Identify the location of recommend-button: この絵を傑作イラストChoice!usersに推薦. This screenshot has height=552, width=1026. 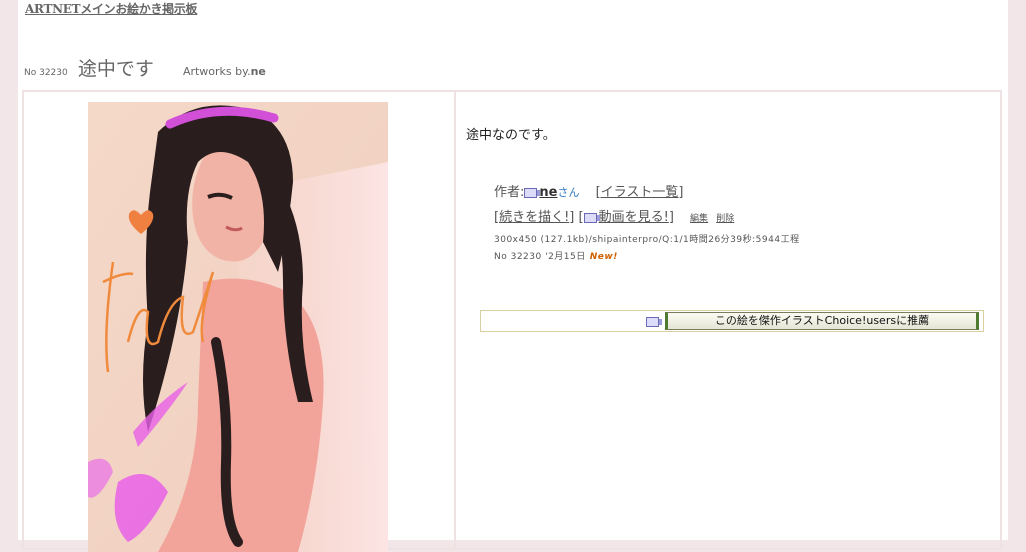
(822, 321).